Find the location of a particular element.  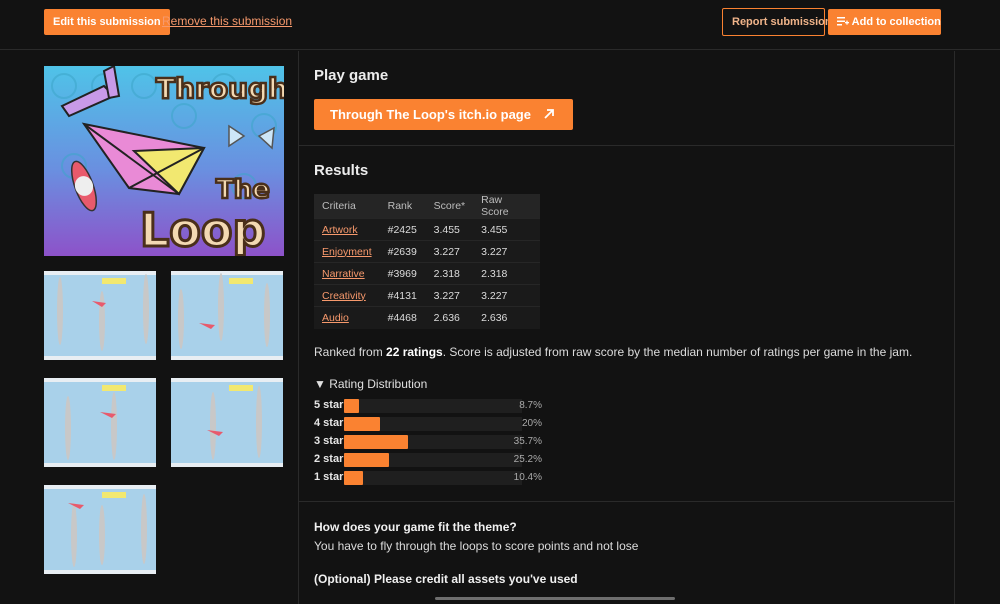

results-heading: Results is located at coordinates (341, 170).